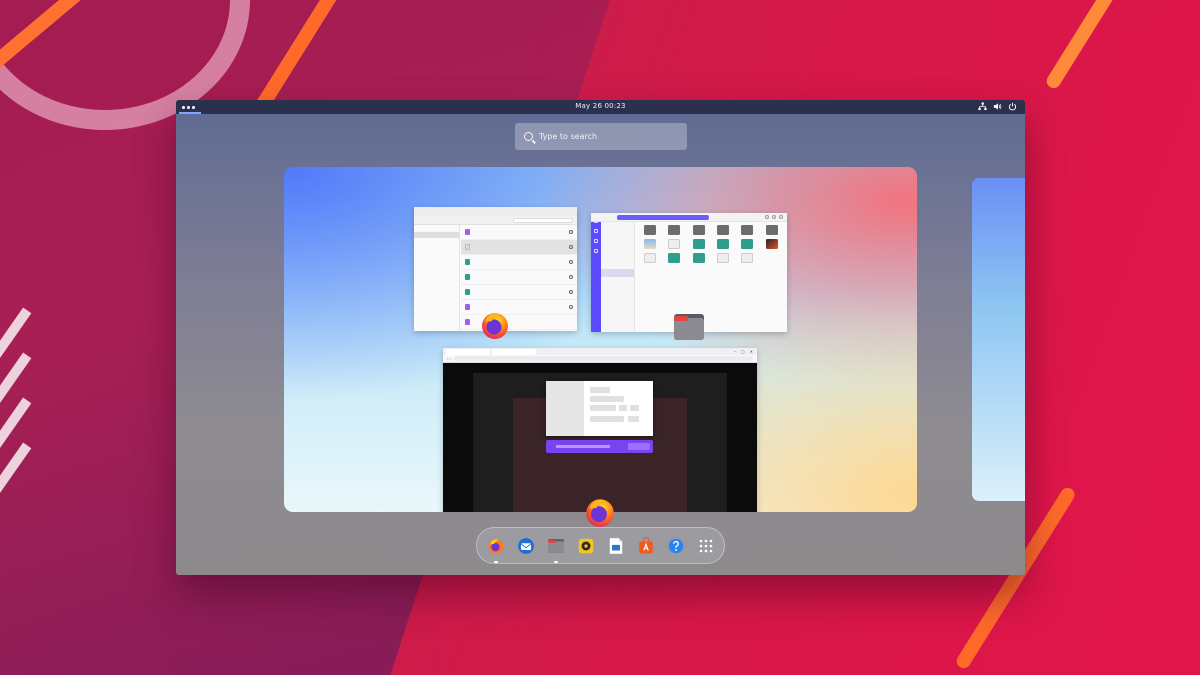 This screenshot has width=1200, height=675. I want to click on places-sidebar, so click(618, 277).